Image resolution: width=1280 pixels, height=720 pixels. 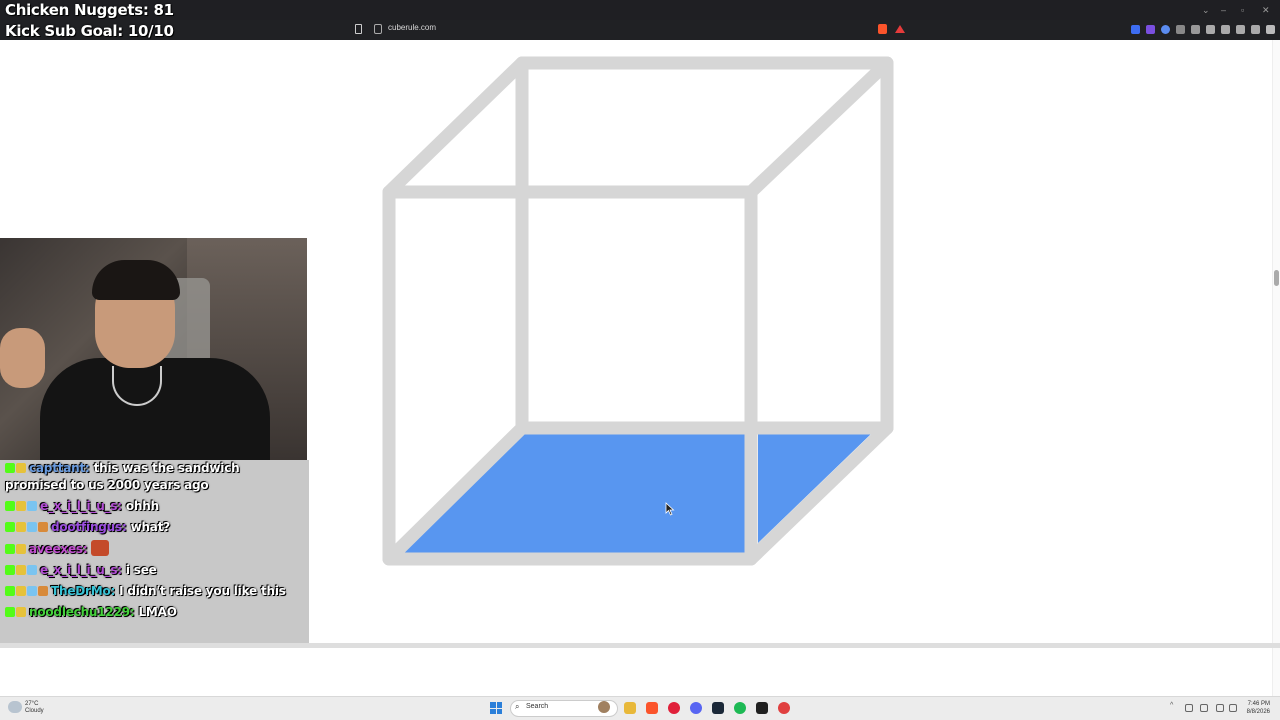 What do you see at coordinates (718, 708) in the screenshot?
I see `steam-icon` at bounding box center [718, 708].